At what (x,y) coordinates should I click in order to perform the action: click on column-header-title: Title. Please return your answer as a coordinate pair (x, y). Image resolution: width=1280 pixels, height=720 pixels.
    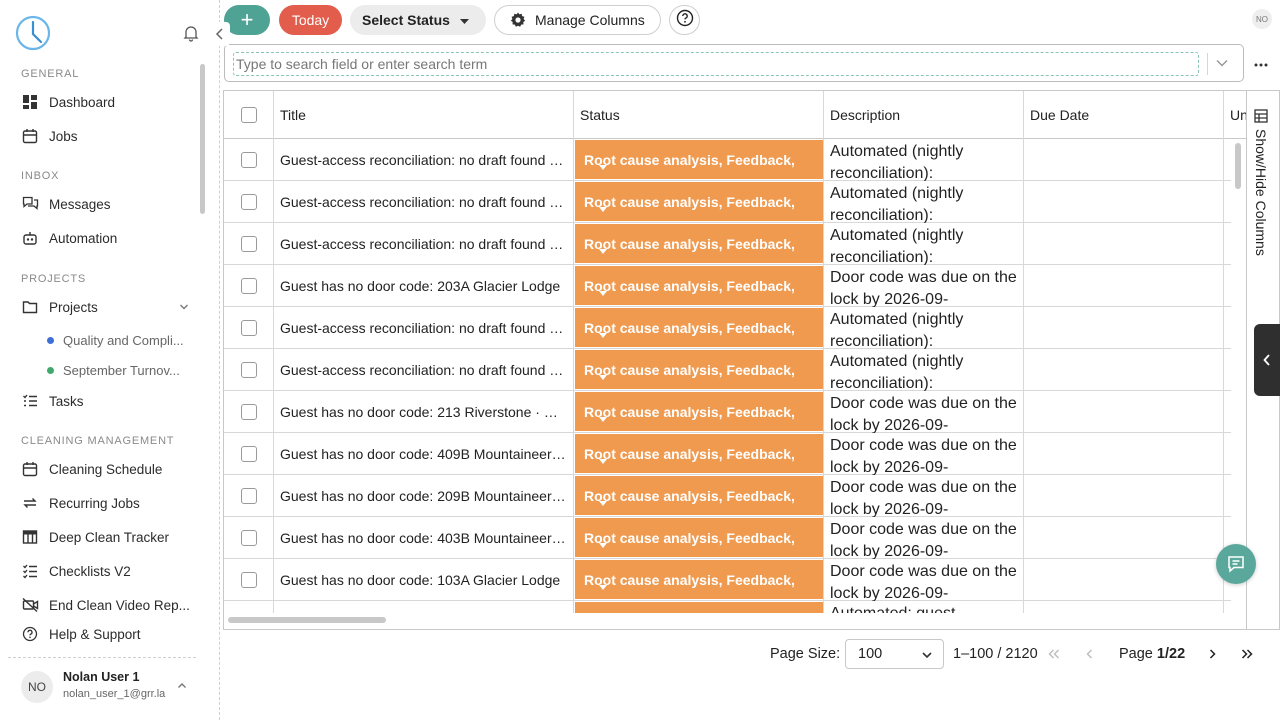
    Looking at the image, I should click on (424, 115).